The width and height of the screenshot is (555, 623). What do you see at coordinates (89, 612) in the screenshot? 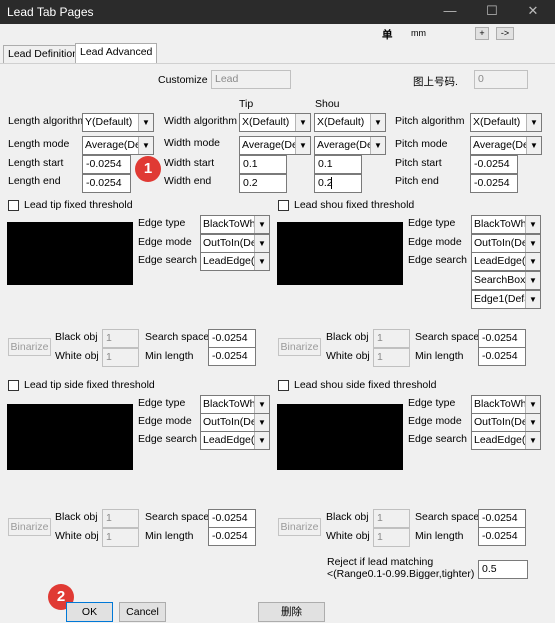
I see `ok-button: OK` at bounding box center [89, 612].